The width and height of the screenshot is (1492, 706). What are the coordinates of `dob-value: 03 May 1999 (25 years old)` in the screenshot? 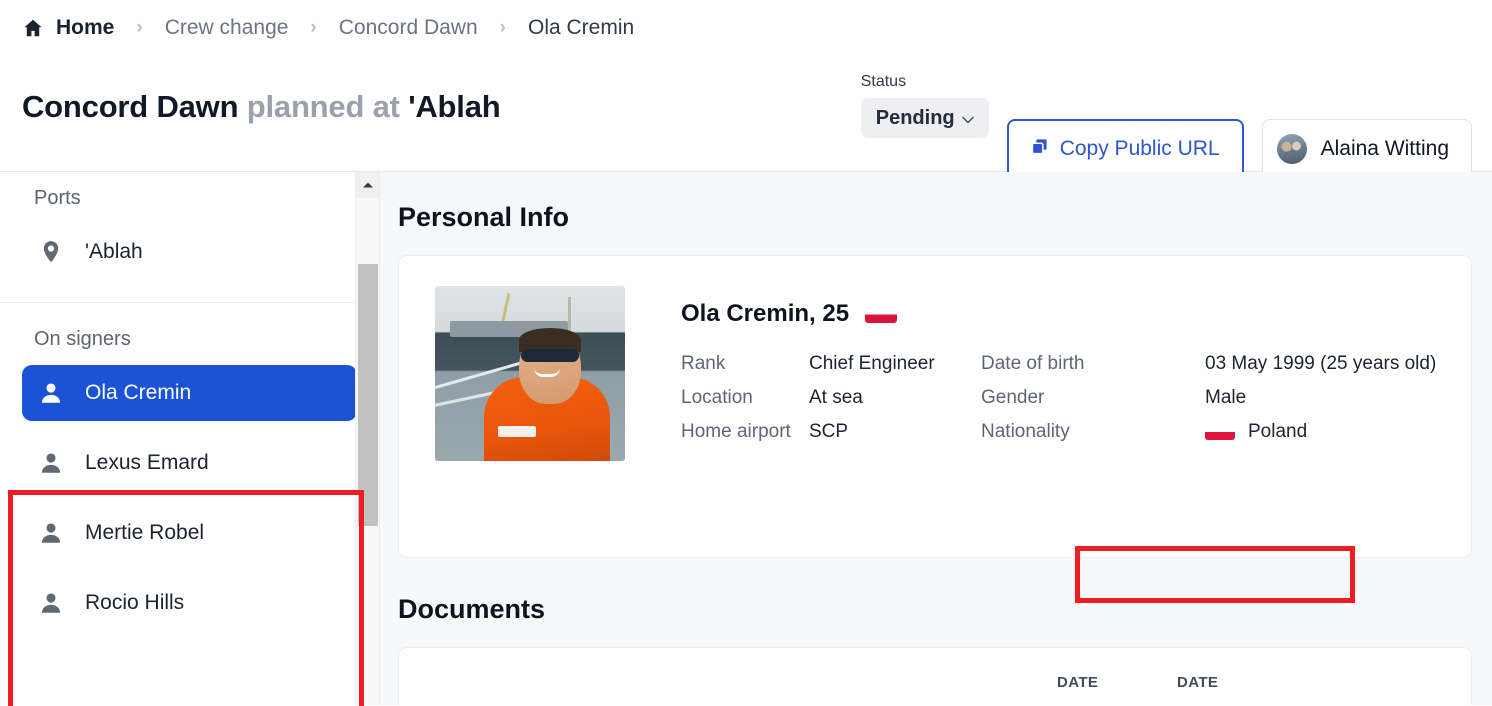 It's located at (1321, 363).